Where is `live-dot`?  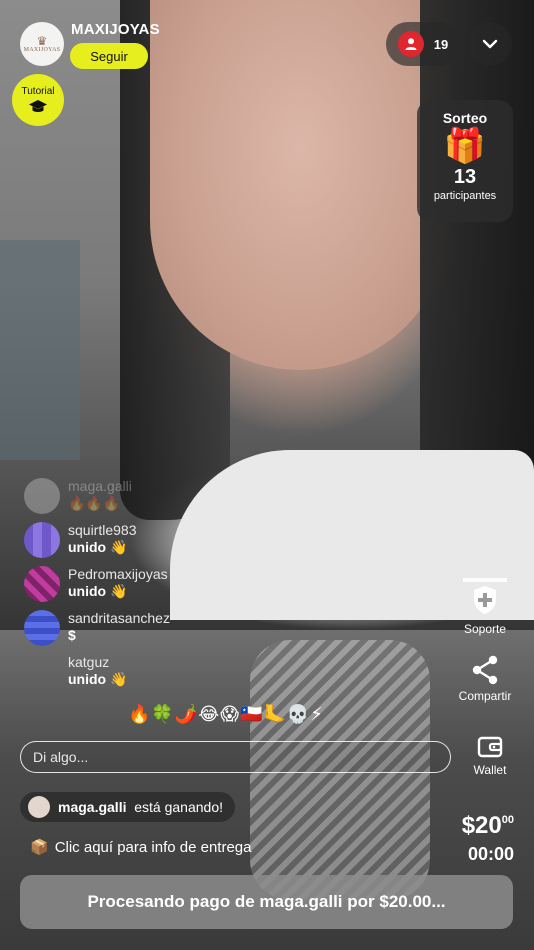 live-dot is located at coordinates (410, 44).